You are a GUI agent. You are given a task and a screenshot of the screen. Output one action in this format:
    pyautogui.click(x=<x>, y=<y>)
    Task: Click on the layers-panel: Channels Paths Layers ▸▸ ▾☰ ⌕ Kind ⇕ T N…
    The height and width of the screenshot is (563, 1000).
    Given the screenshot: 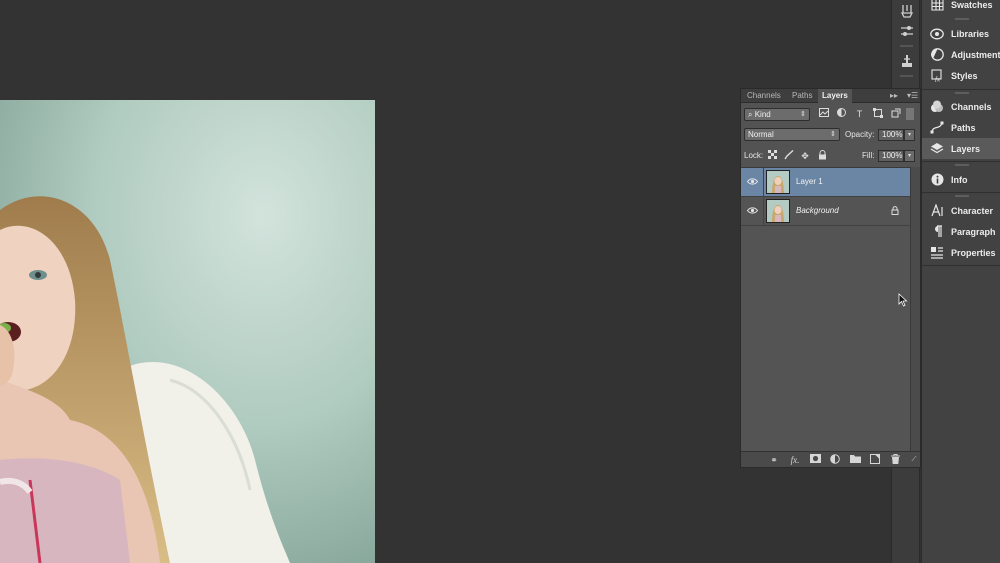 What is the action you would take?
    pyautogui.click(x=830, y=278)
    